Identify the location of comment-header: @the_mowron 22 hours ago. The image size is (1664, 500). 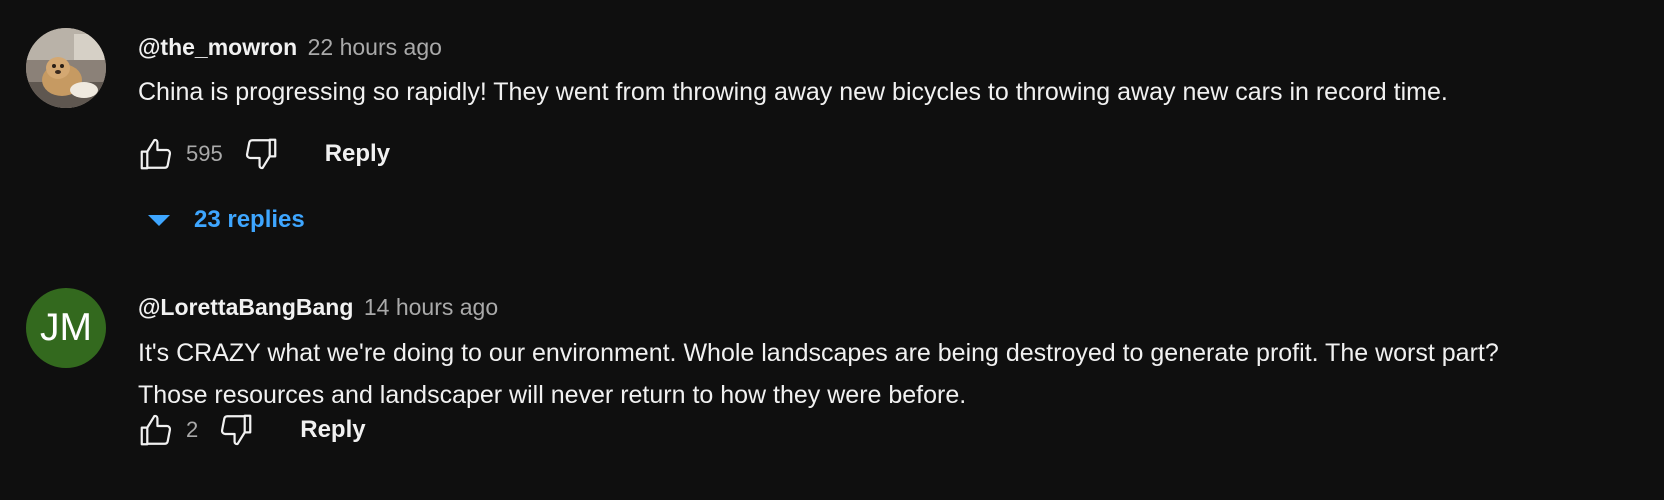
(290, 49).